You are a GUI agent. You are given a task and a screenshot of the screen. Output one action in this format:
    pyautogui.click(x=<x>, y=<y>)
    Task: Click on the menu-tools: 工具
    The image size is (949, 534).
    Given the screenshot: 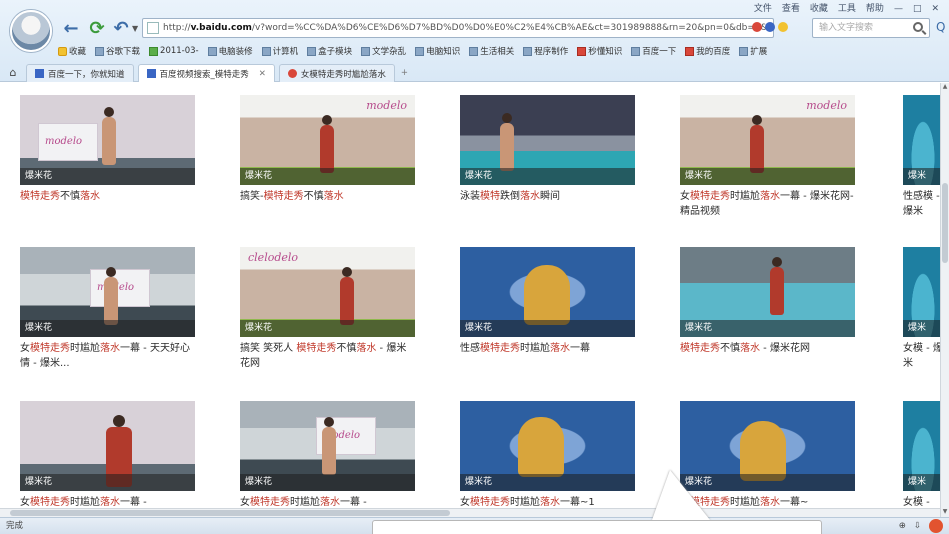 What is the action you would take?
    pyautogui.click(x=847, y=9)
    